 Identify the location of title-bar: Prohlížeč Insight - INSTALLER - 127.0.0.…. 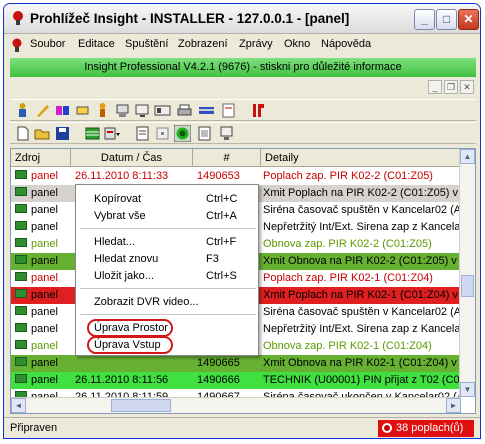
(242, 19).